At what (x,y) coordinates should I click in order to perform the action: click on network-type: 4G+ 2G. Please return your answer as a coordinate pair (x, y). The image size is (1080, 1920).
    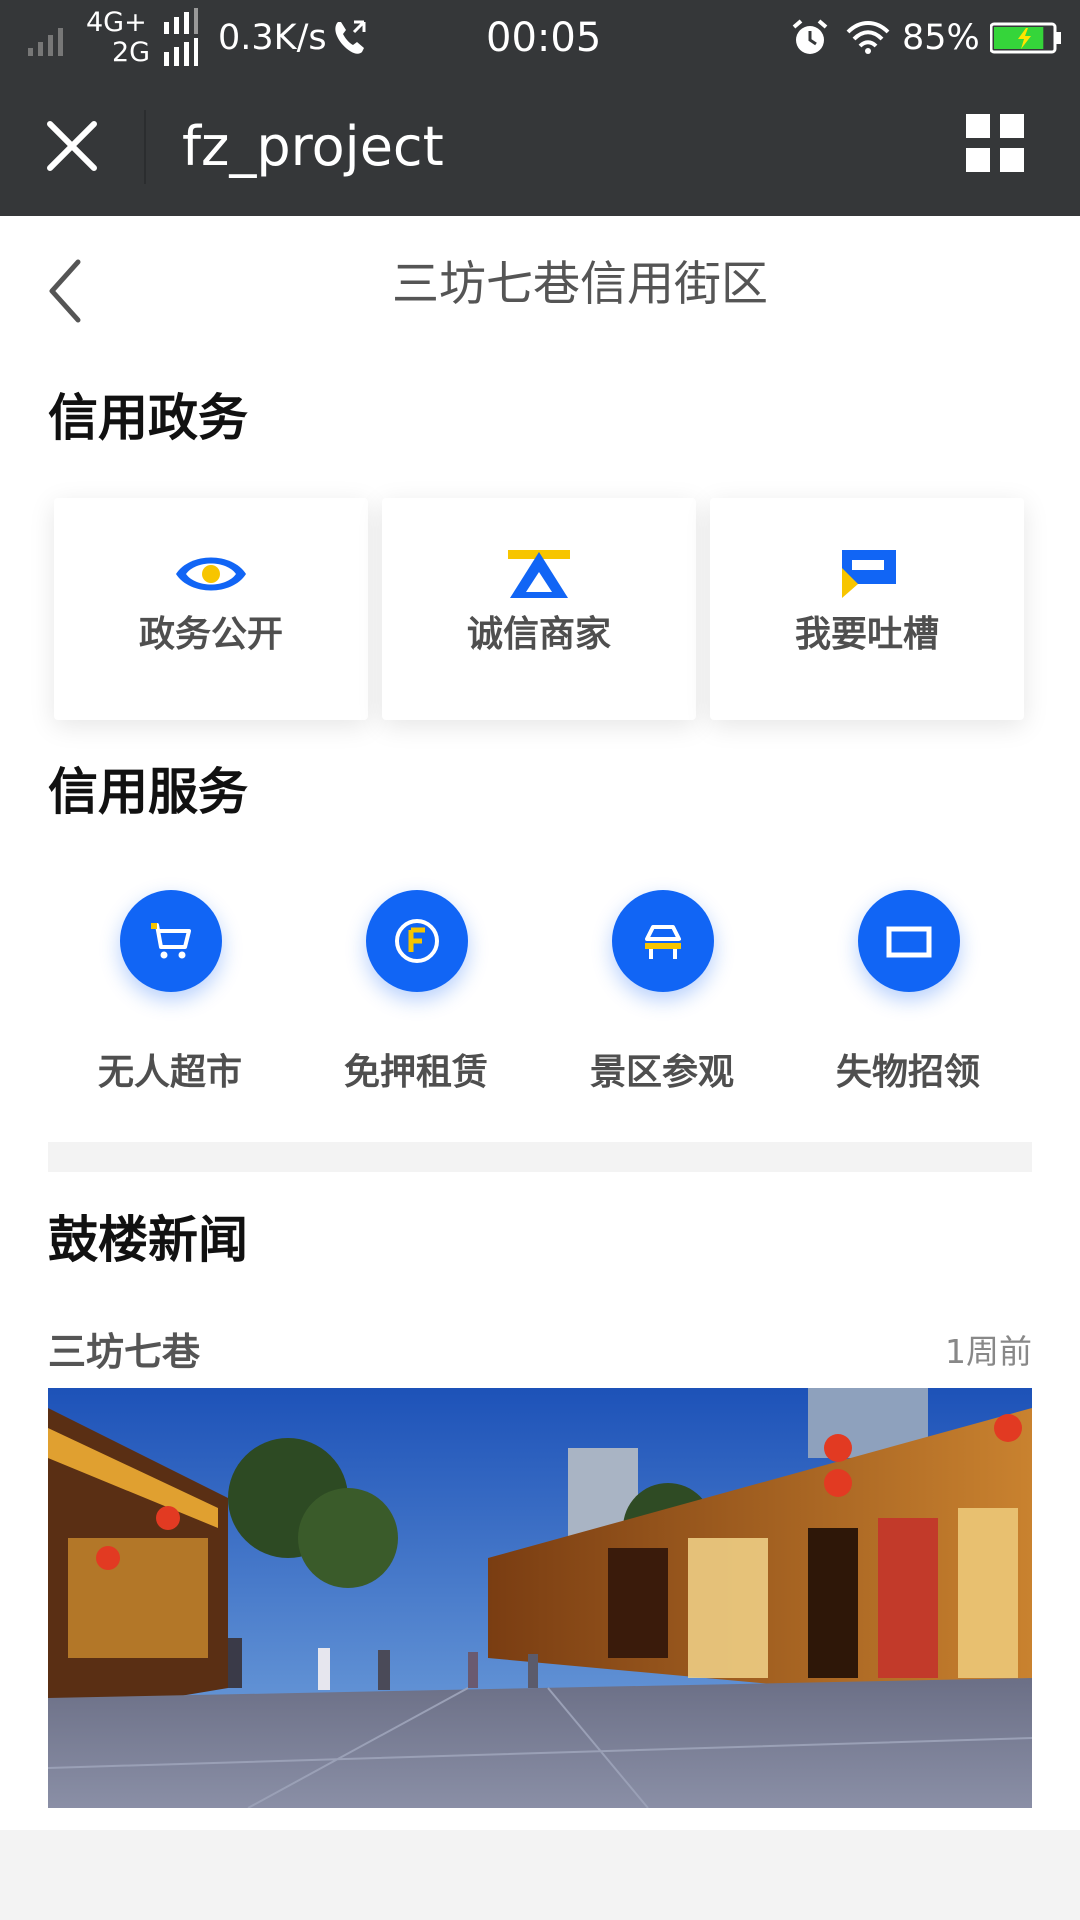
    Looking at the image, I should click on (118, 38).